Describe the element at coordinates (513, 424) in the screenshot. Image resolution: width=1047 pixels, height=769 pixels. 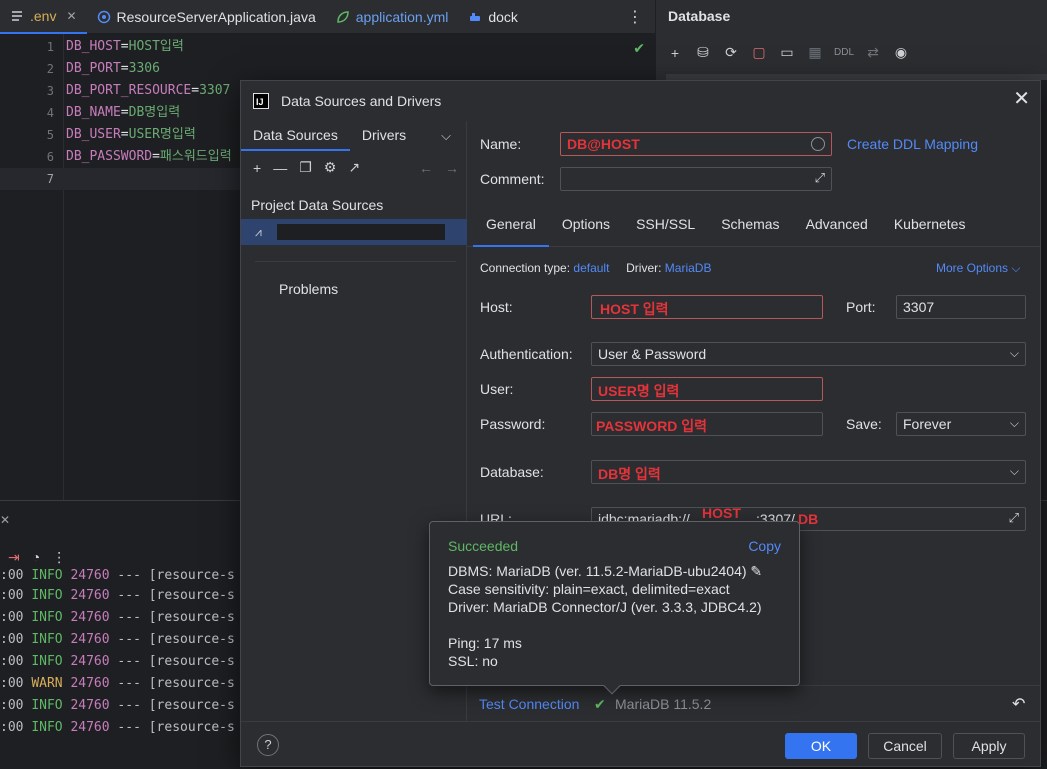
I see `password-label: Password:` at that location.